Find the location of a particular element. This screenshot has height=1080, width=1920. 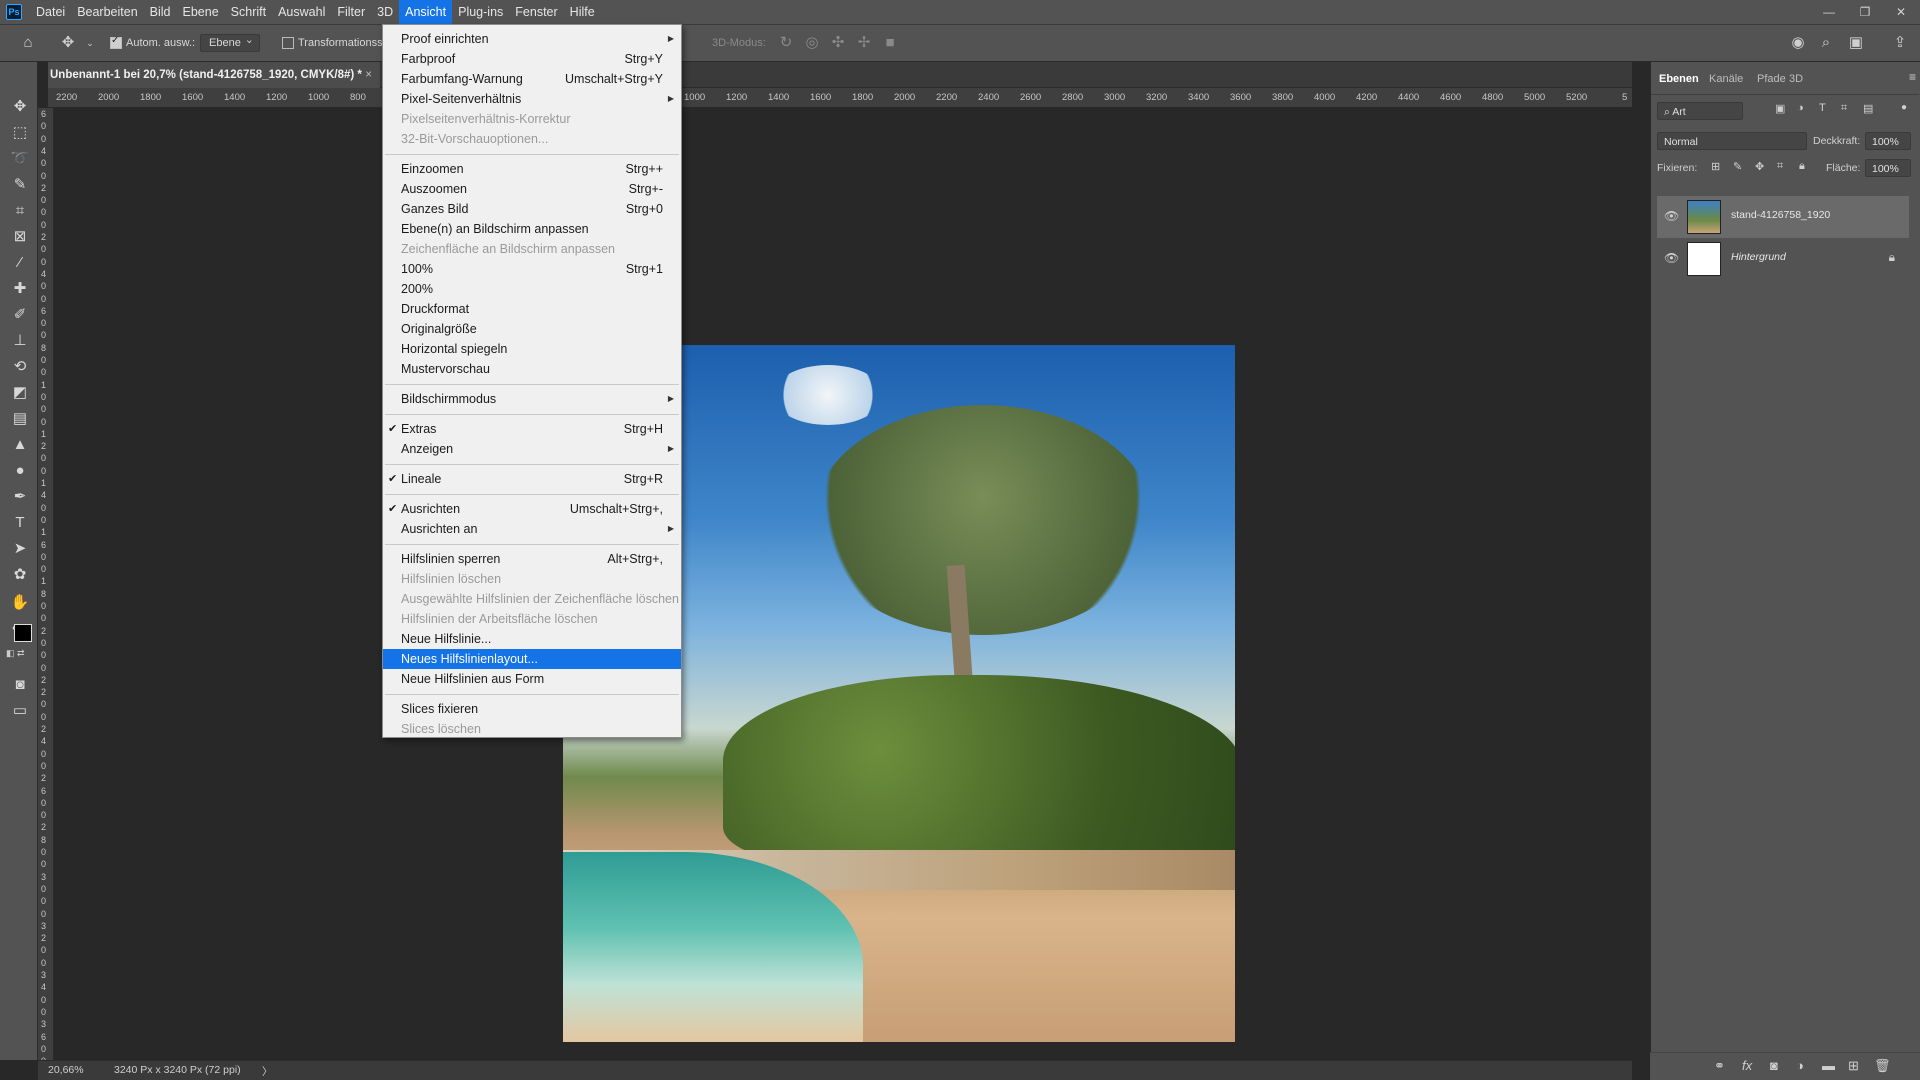

menu-item-100: 100% Strg+1 is located at coordinates (532, 269).